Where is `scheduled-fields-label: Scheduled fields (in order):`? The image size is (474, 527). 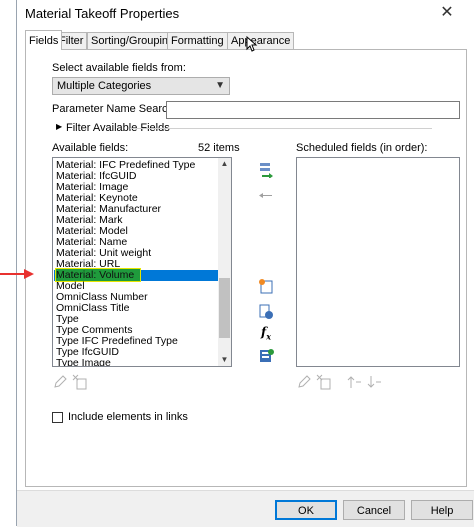
scheduled-fields-label: Scheduled fields (in order): is located at coordinates (362, 148).